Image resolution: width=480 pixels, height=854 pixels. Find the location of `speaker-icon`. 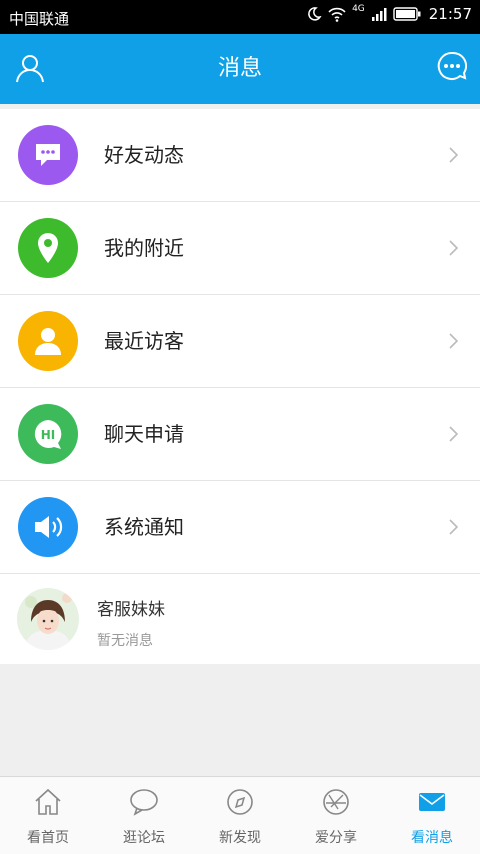

speaker-icon is located at coordinates (48, 527).